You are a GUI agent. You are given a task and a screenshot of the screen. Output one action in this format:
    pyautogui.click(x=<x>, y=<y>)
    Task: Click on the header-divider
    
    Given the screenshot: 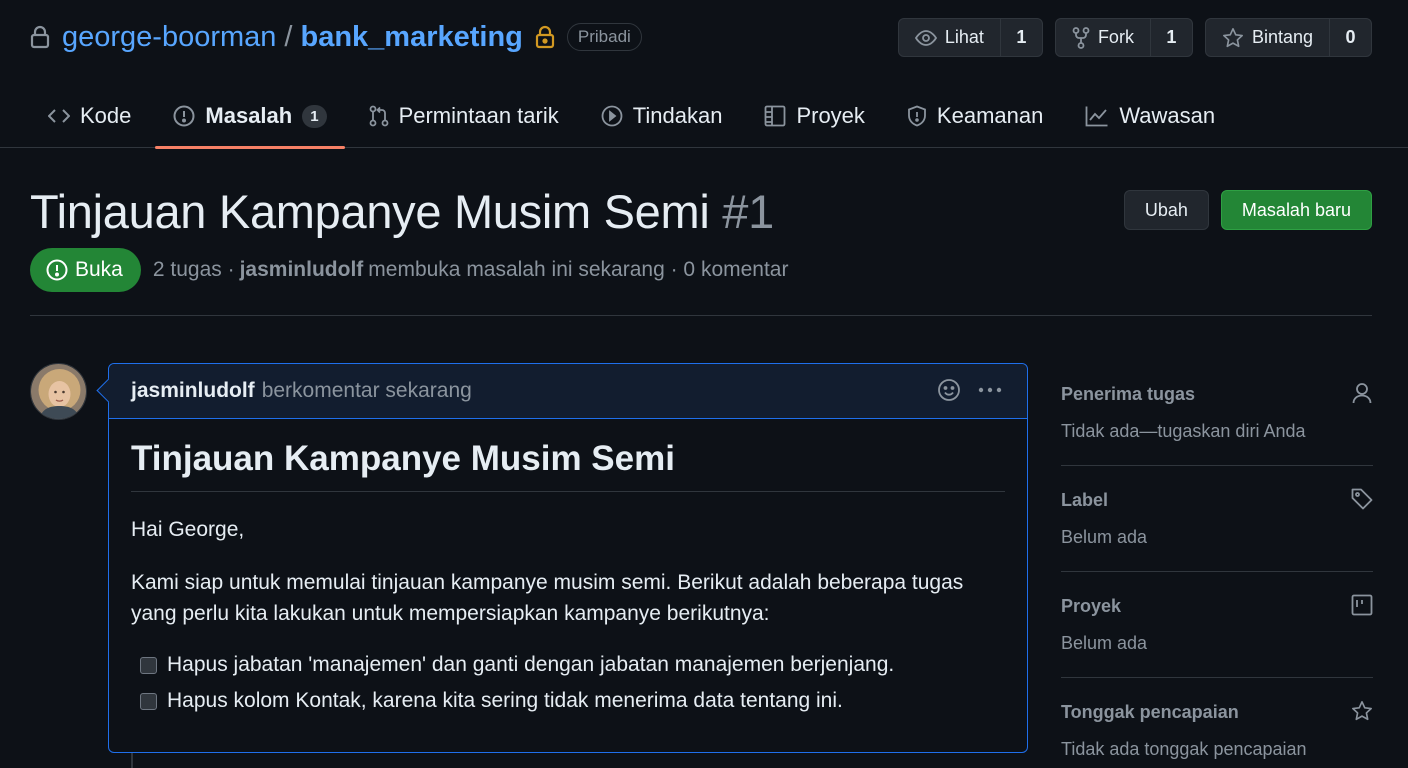 What is the action you would take?
    pyautogui.click(x=701, y=315)
    